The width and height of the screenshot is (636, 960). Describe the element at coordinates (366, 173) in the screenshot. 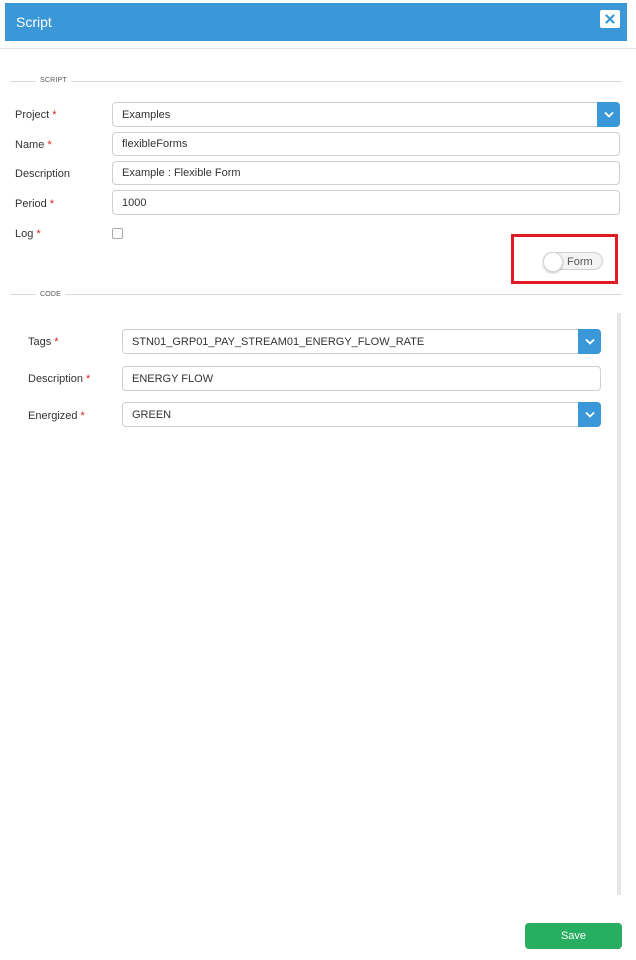

I see `description-input: Example : Flexible Form` at that location.